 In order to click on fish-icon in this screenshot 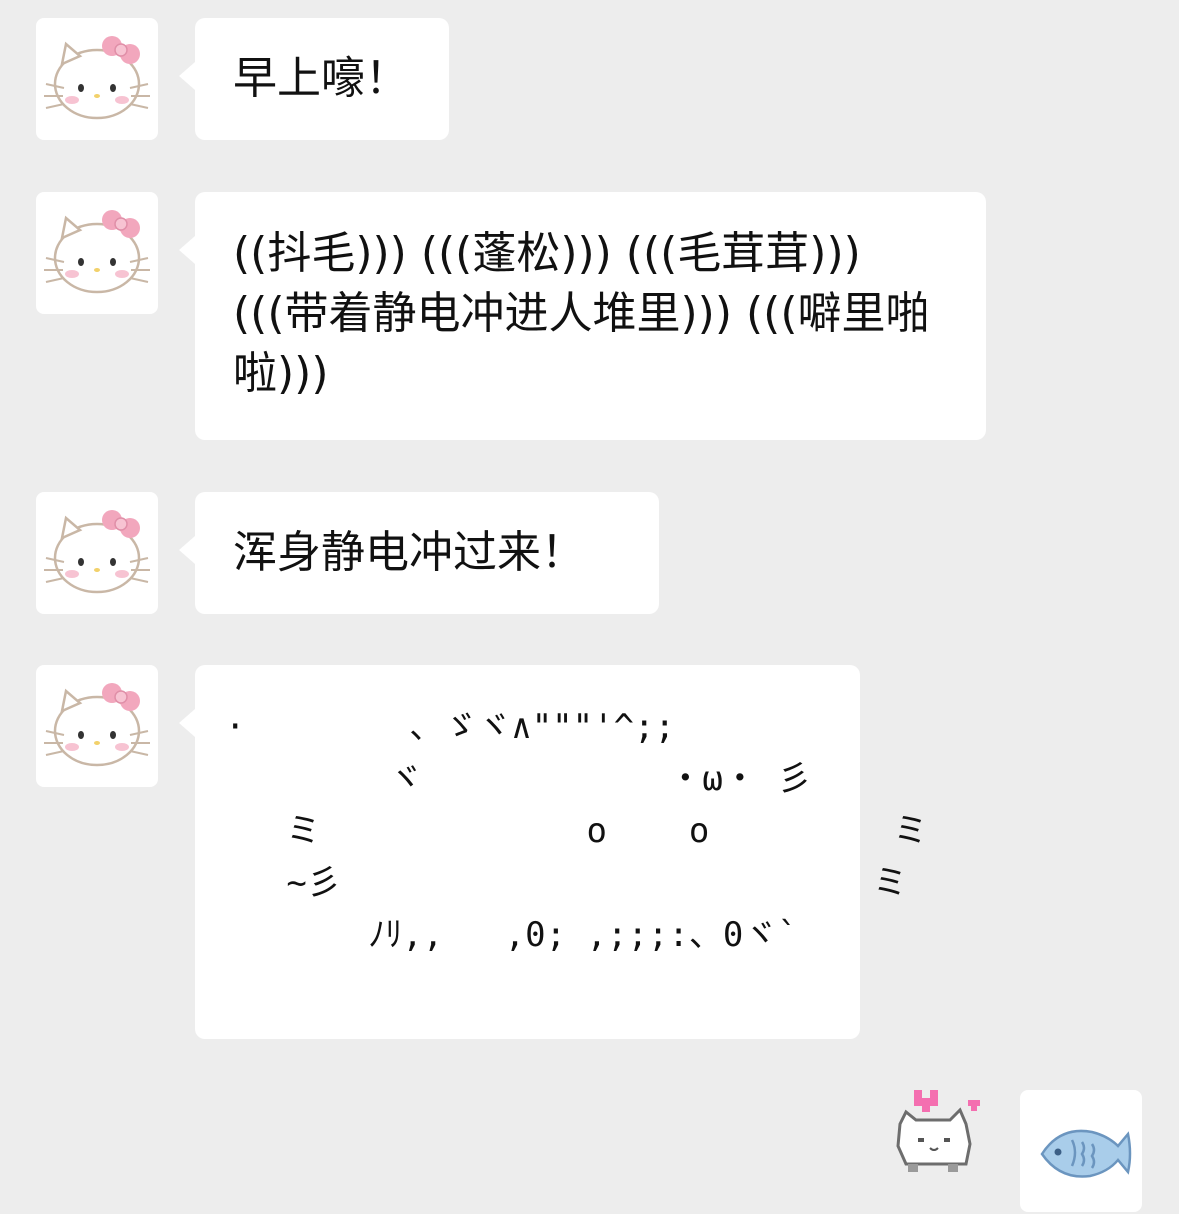, I will do `click(1086, 1153)`.